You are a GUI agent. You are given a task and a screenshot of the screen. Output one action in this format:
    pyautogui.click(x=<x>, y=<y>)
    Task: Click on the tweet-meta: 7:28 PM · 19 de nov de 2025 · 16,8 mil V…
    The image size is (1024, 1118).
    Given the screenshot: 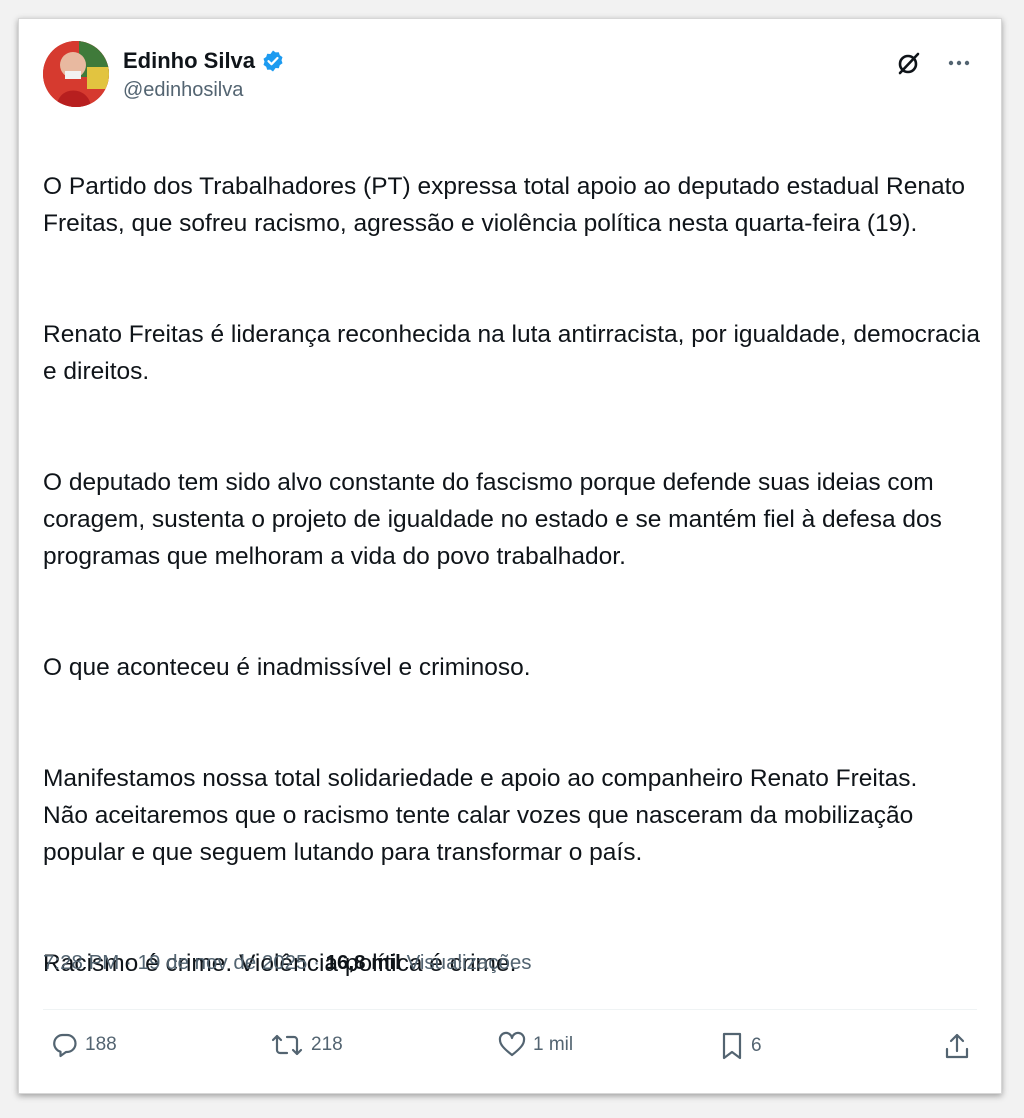 What is the action you would take?
    pyautogui.click(x=287, y=963)
    